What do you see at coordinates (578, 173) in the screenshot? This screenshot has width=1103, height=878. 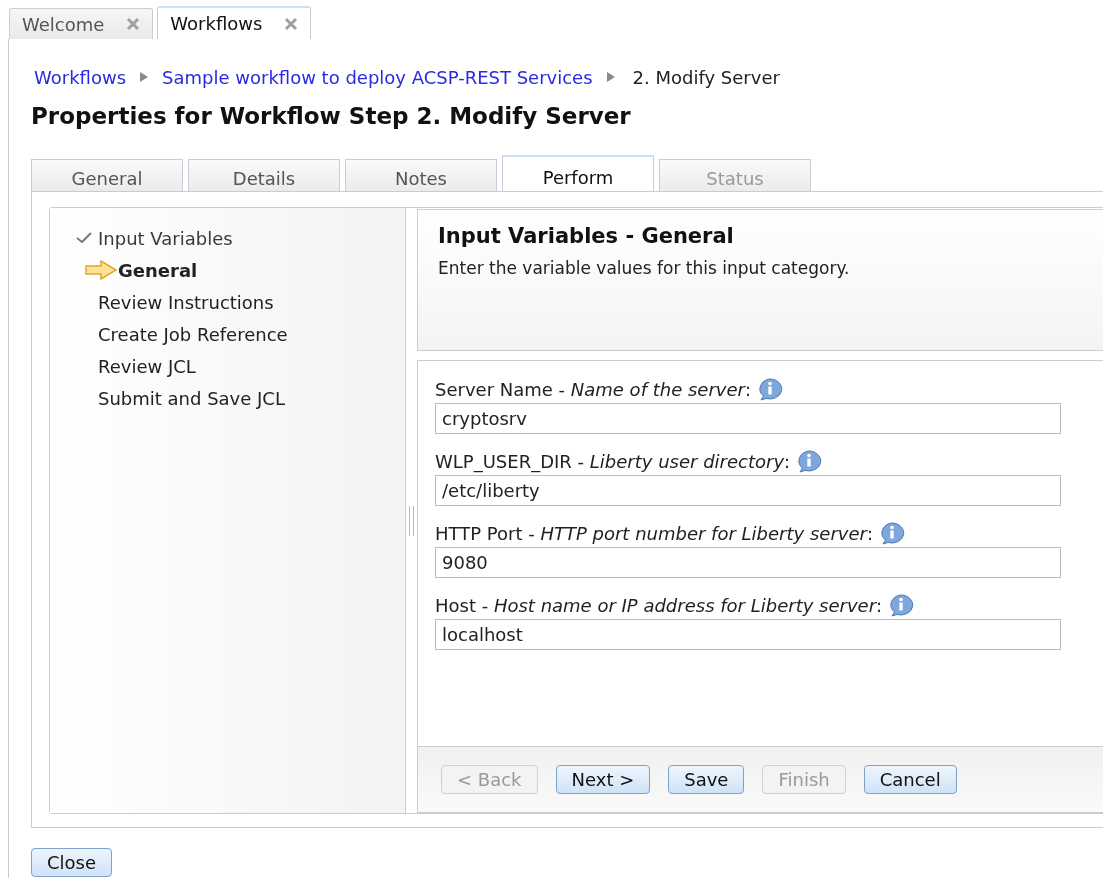 I see `tab: Perform` at bounding box center [578, 173].